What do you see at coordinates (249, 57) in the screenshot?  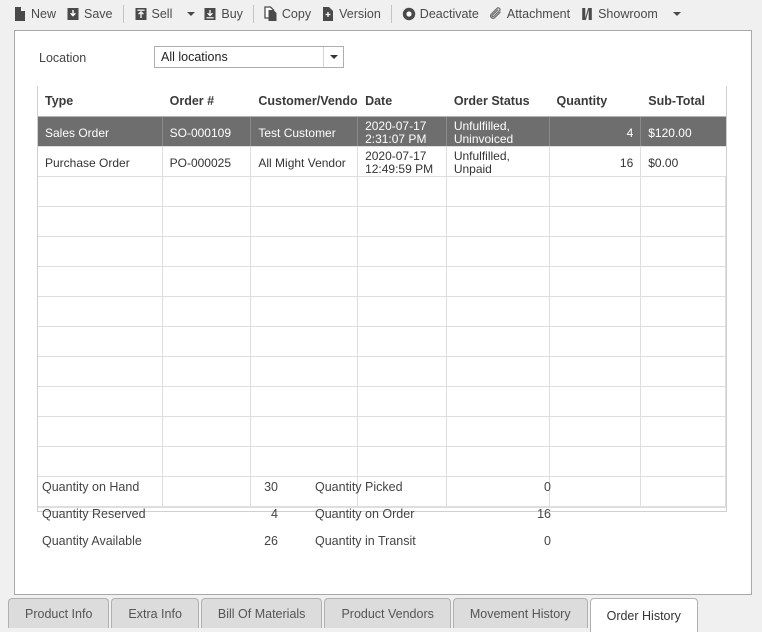 I see `location-dropdown: All locations` at bounding box center [249, 57].